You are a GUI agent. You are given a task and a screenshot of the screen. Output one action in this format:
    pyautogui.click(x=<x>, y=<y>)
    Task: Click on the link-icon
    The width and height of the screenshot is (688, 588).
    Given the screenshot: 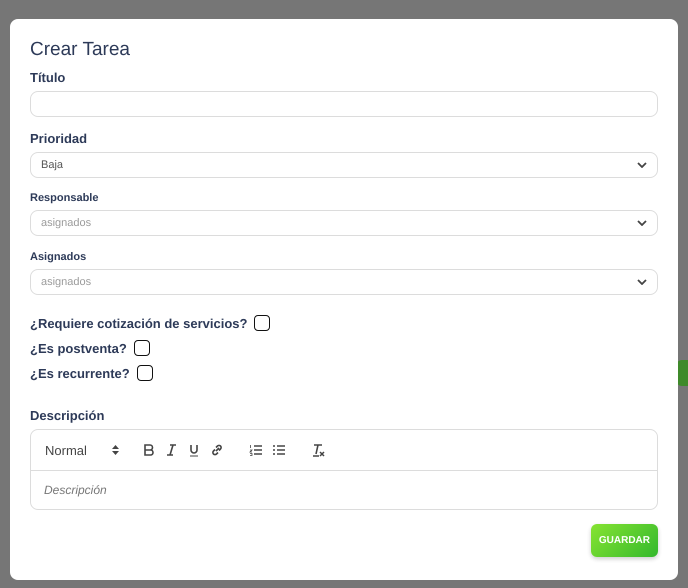 What is the action you would take?
    pyautogui.click(x=217, y=450)
    